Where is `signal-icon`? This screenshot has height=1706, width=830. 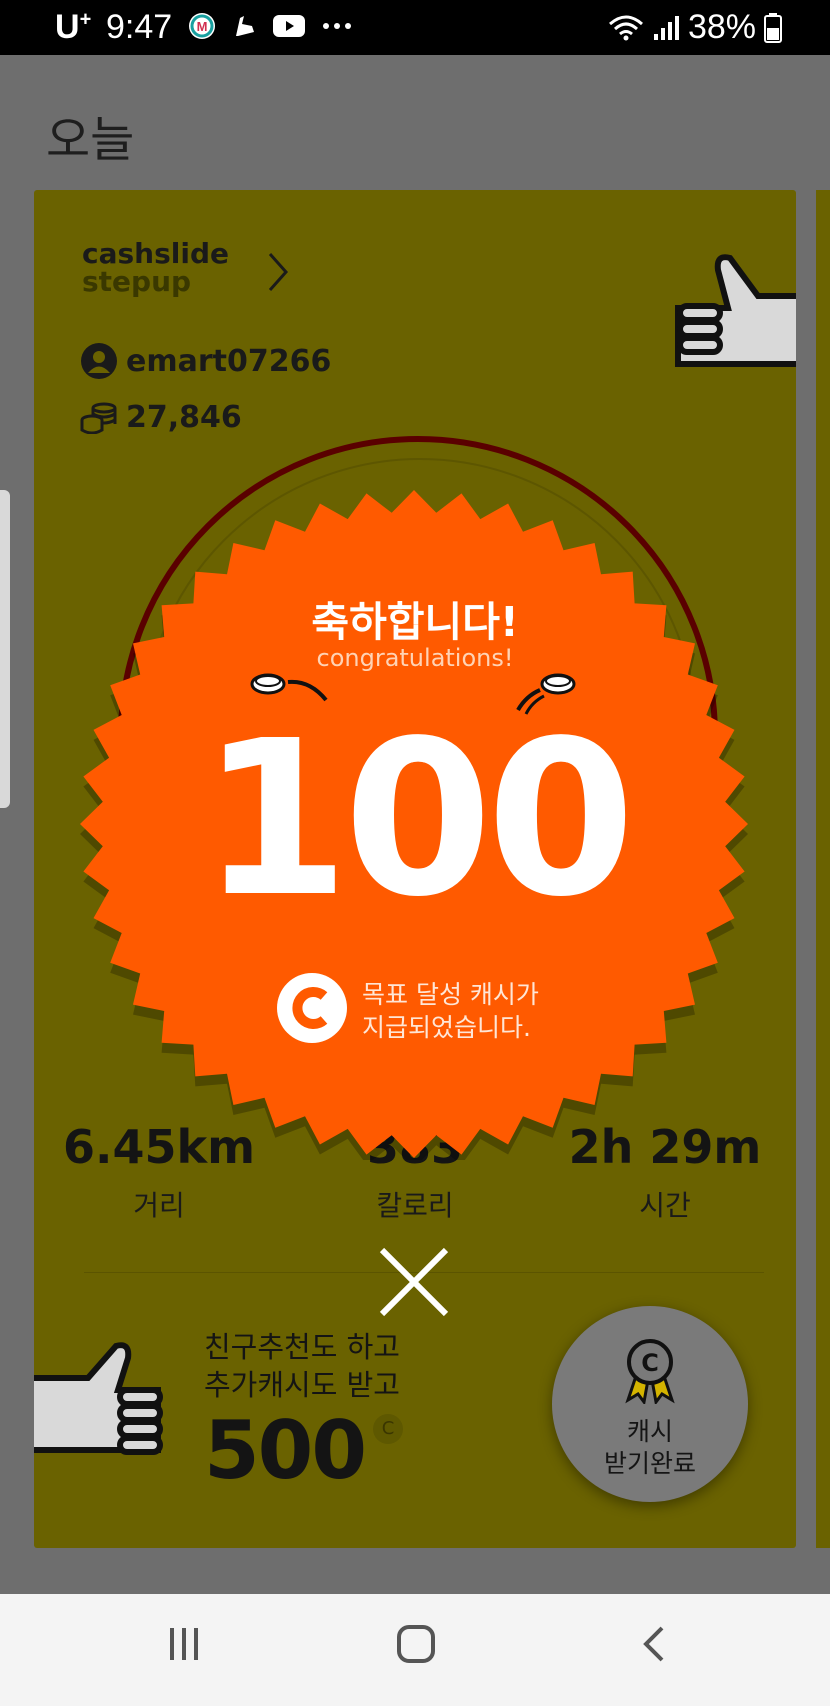
signal-icon is located at coordinates (666, 27).